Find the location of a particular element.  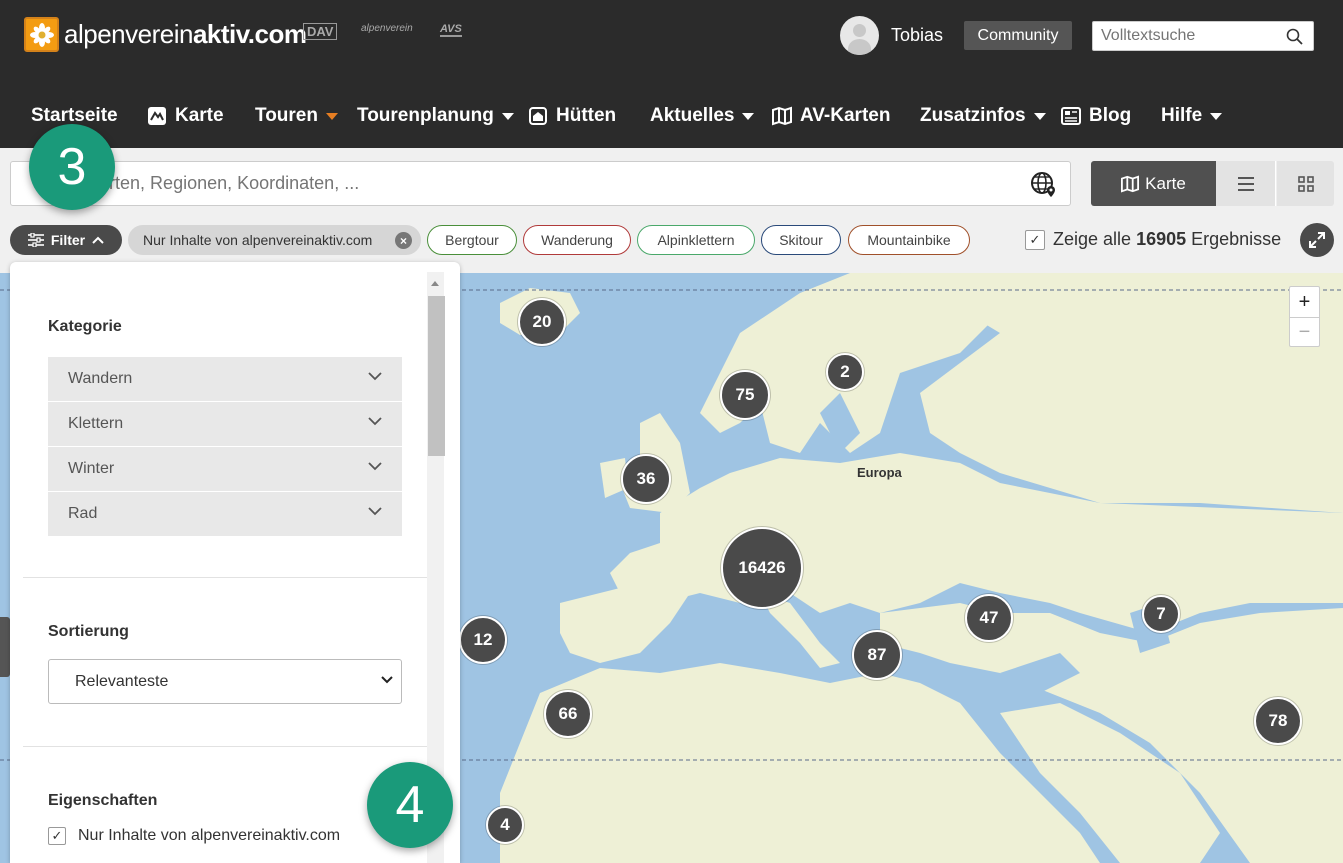

zoom-in-button: + is located at coordinates (1304, 302).